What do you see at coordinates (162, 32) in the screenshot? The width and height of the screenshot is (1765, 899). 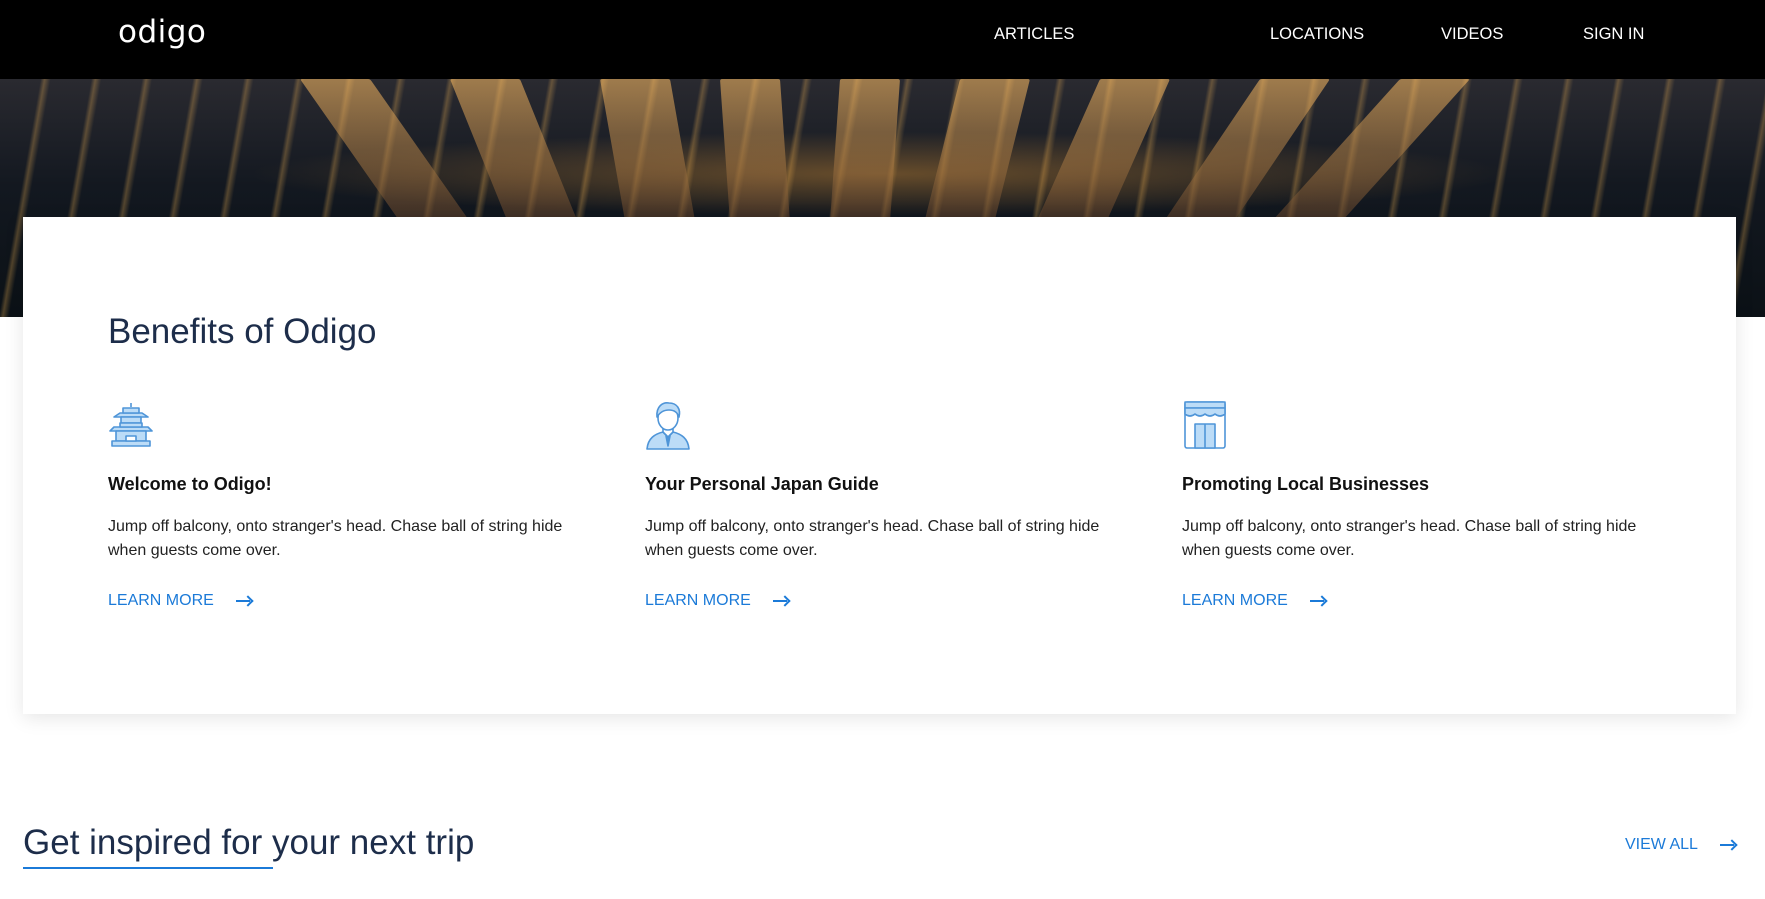 I see `odigo-logo: odigo` at bounding box center [162, 32].